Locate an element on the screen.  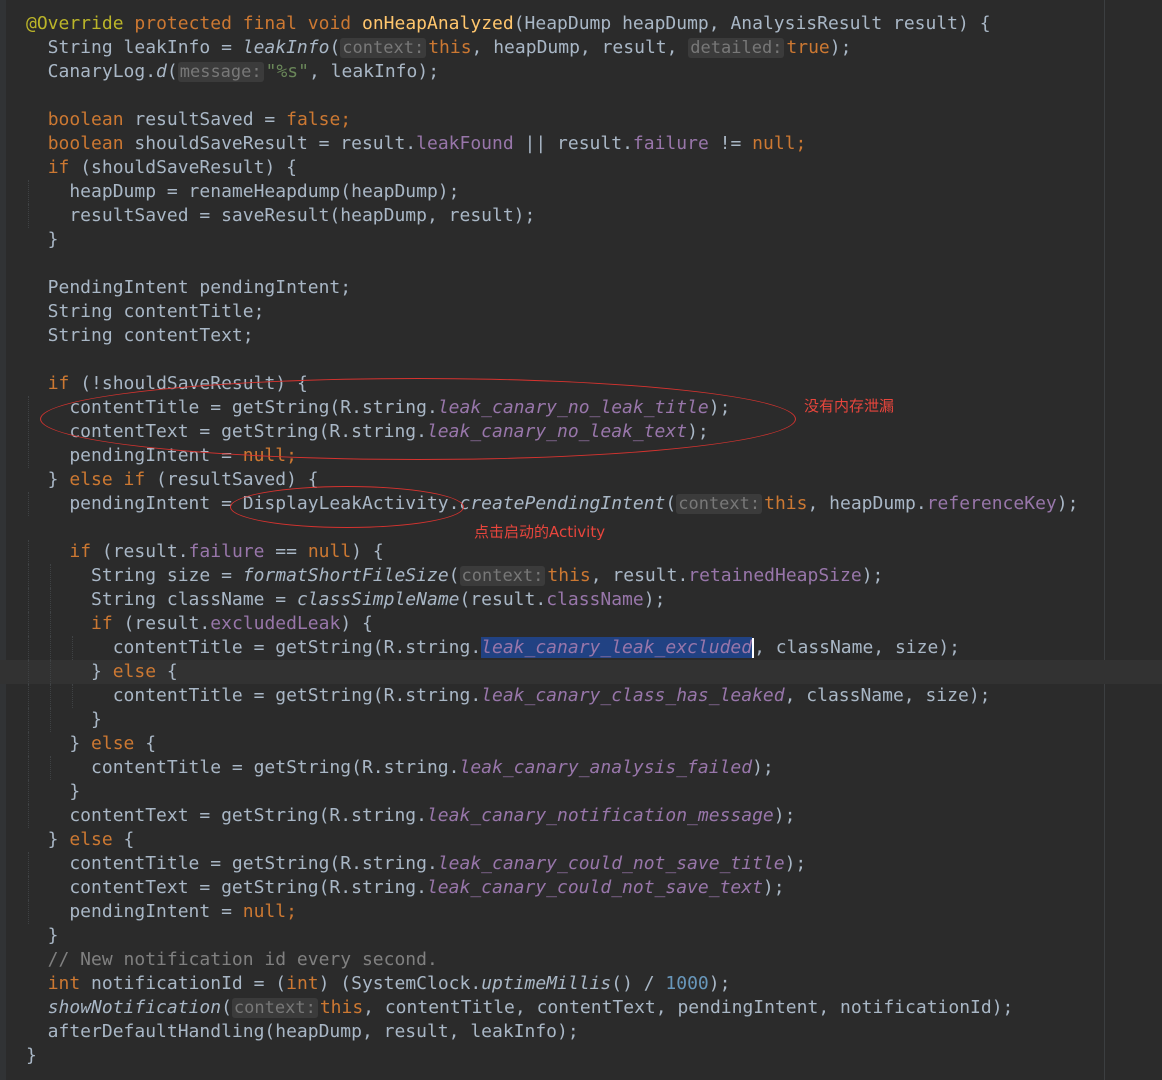
code-line: String contentText; is located at coordinates (581, 336).